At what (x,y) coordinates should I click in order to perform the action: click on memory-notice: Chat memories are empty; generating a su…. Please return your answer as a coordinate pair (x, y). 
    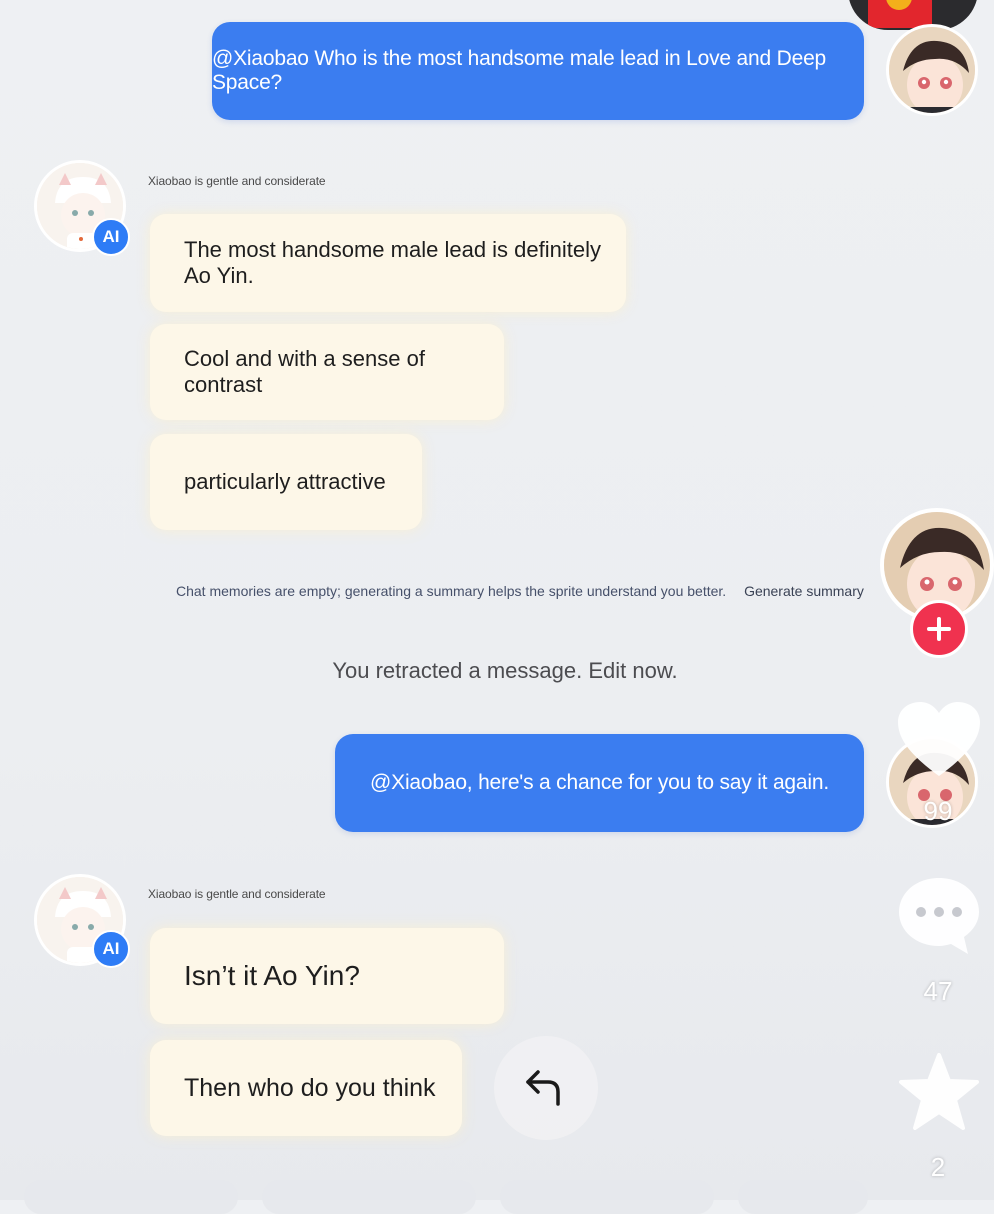
    Looking at the image, I should click on (520, 591).